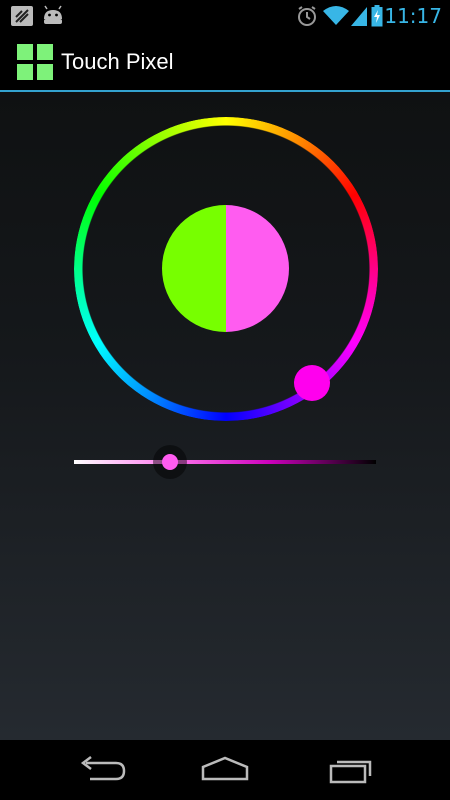 The image size is (450, 800). Describe the element at coordinates (117, 61) in the screenshot. I see `app-title: Touch Pixel` at that location.